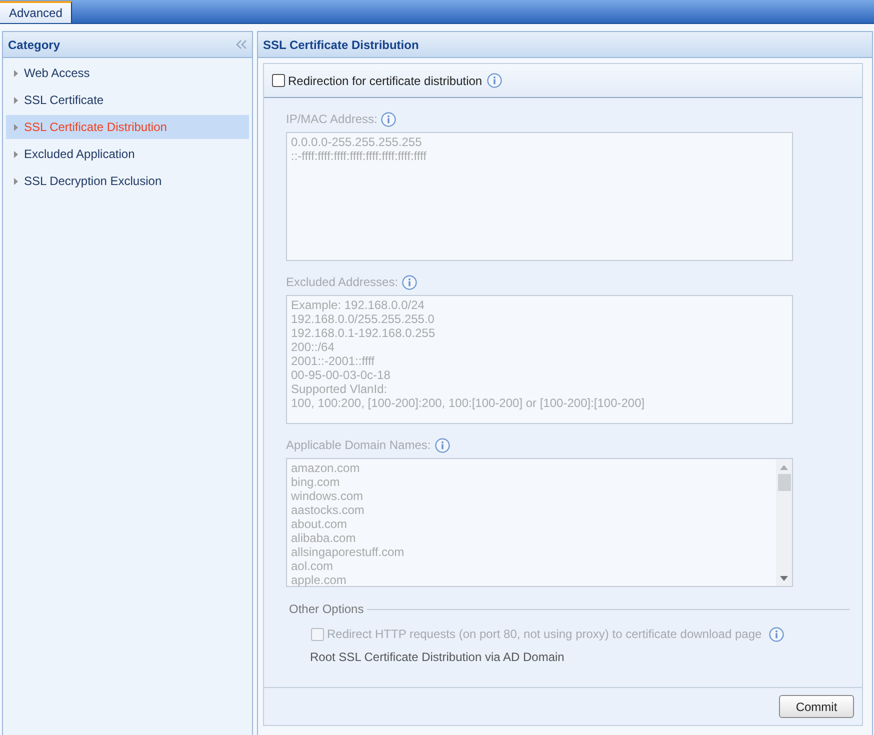 This screenshot has height=735, width=874. What do you see at coordinates (36, 12) in the screenshot?
I see `tab: Advanced` at bounding box center [36, 12].